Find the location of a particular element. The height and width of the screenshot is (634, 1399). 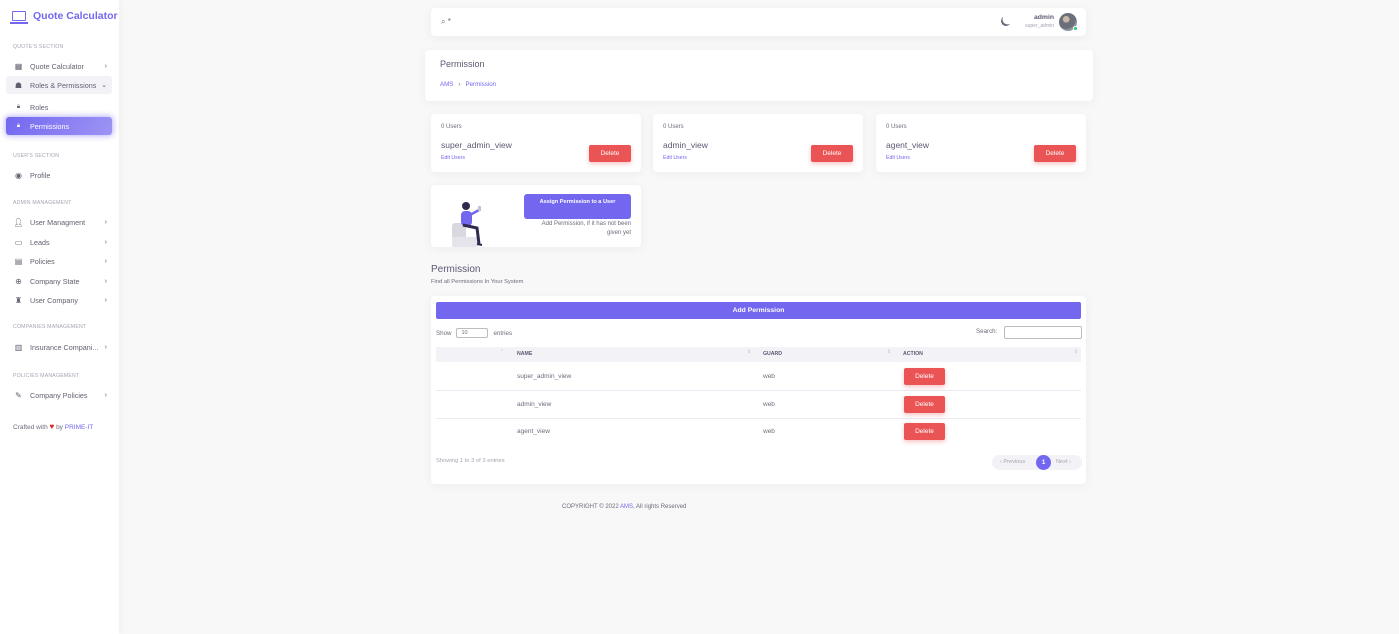

sidebar-item-leads: ▭ Leads › is located at coordinates (59, 242).